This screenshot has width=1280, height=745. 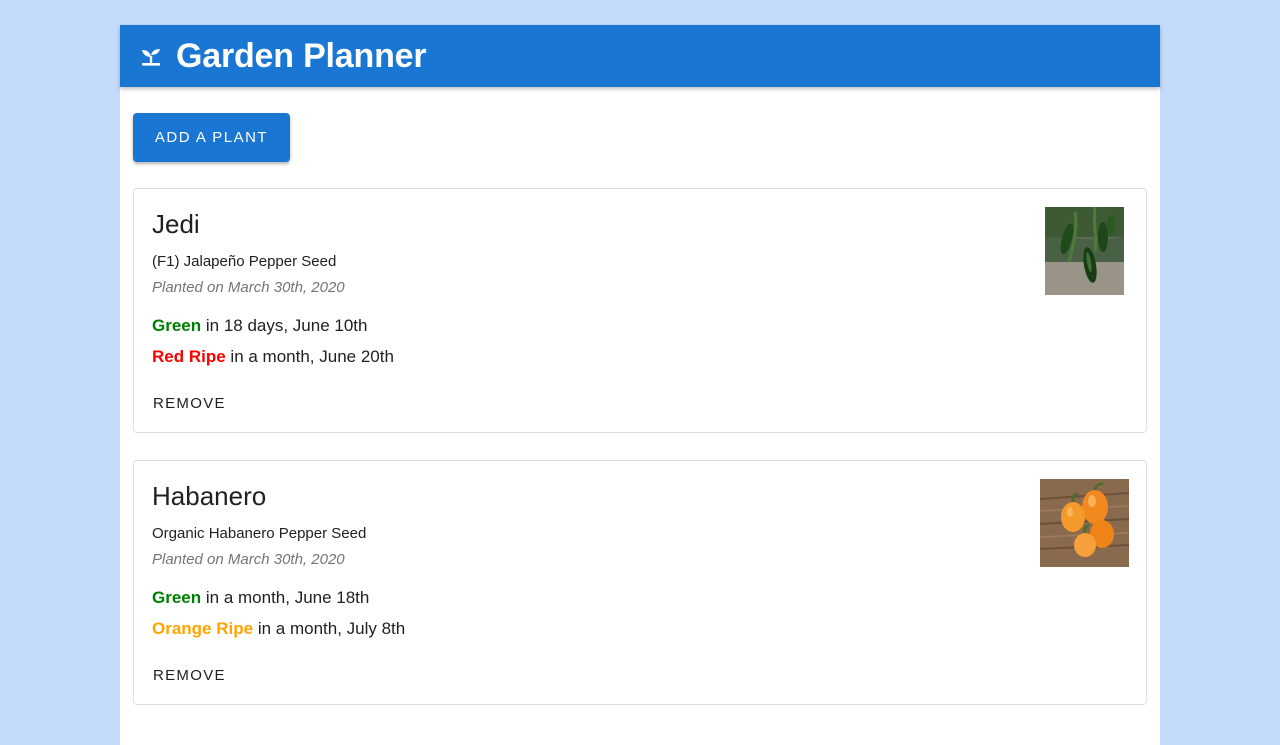 What do you see at coordinates (640, 56) in the screenshot?
I see `app-bar: Garden Planner` at bounding box center [640, 56].